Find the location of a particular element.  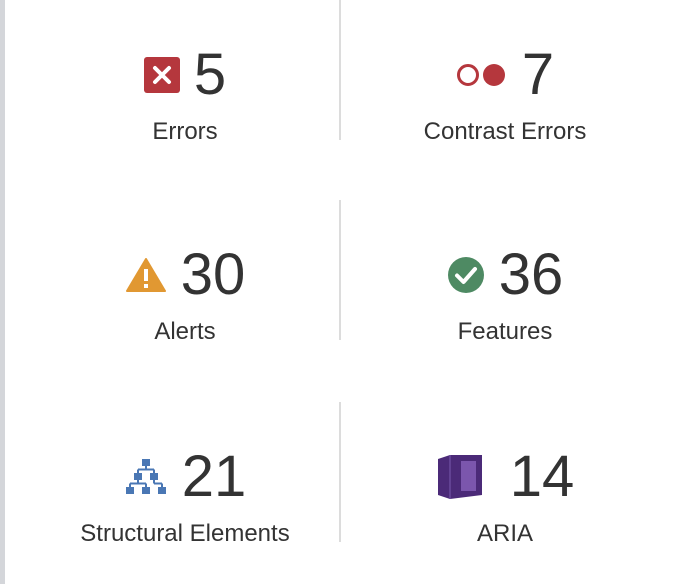

summary-errors: 5 Errors is located at coordinates (185, 95).